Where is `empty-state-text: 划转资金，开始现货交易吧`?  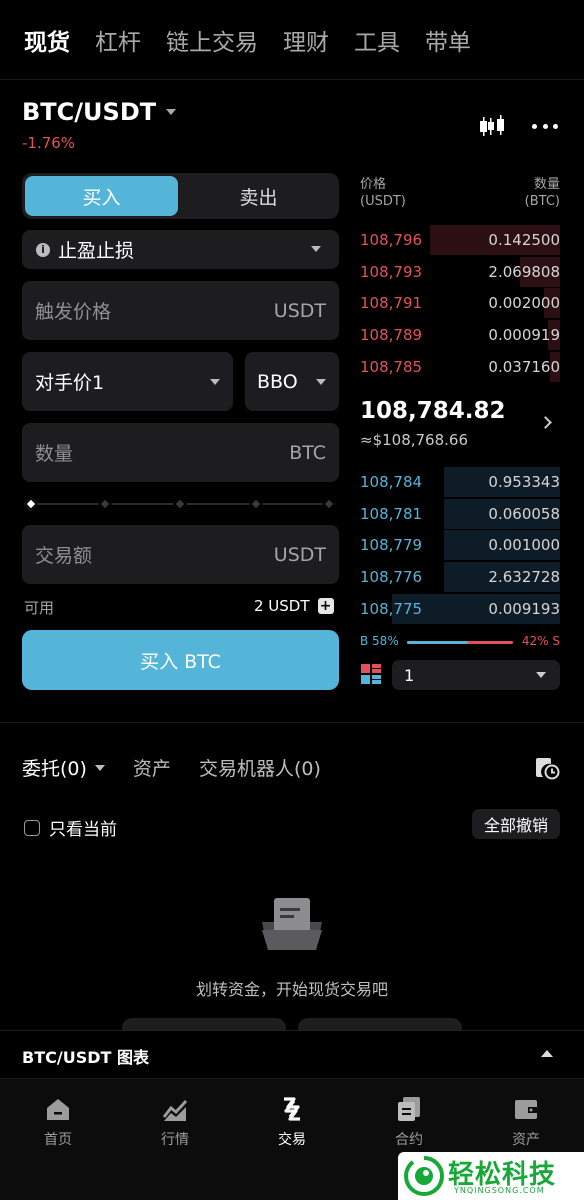 empty-state-text: 划转资金，开始现货交易吧 is located at coordinates (291, 989).